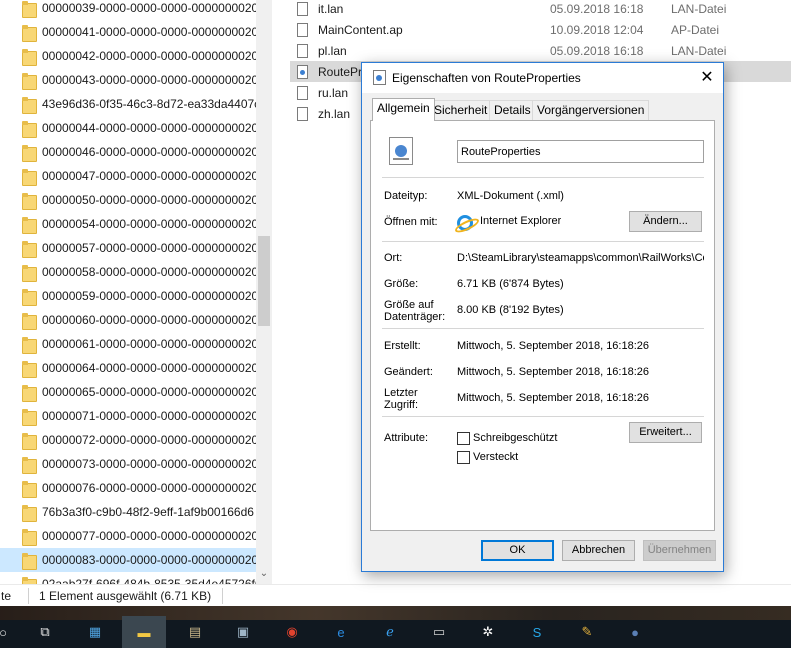 This screenshot has height=648, width=791. What do you see at coordinates (486, 78) in the screenshot?
I see `dialog-title: Eigenschaften von RouteProperties` at bounding box center [486, 78].